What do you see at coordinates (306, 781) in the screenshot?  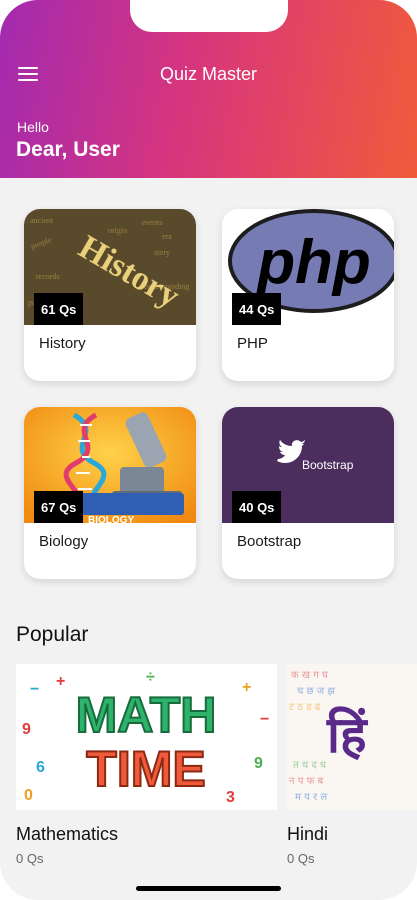 I see `svg-text: न प फ ब` at bounding box center [306, 781].